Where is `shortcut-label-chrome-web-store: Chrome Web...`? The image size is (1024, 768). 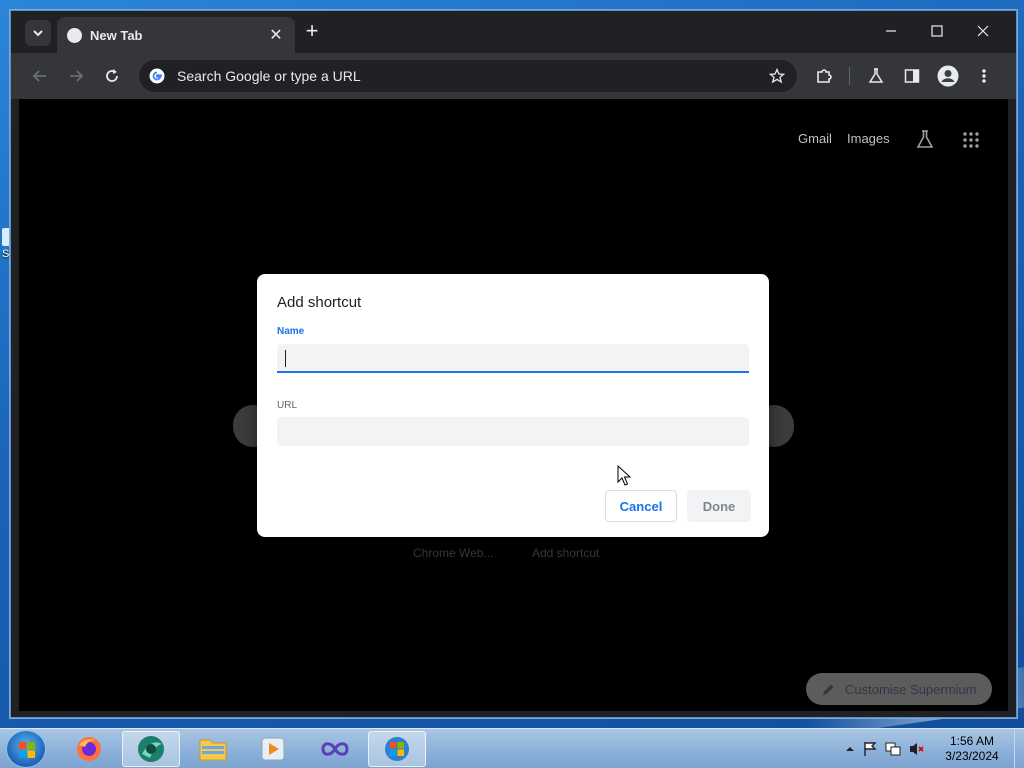 shortcut-label-chrome-web-store: Chrome Web... is located at coordinates (453, 553).